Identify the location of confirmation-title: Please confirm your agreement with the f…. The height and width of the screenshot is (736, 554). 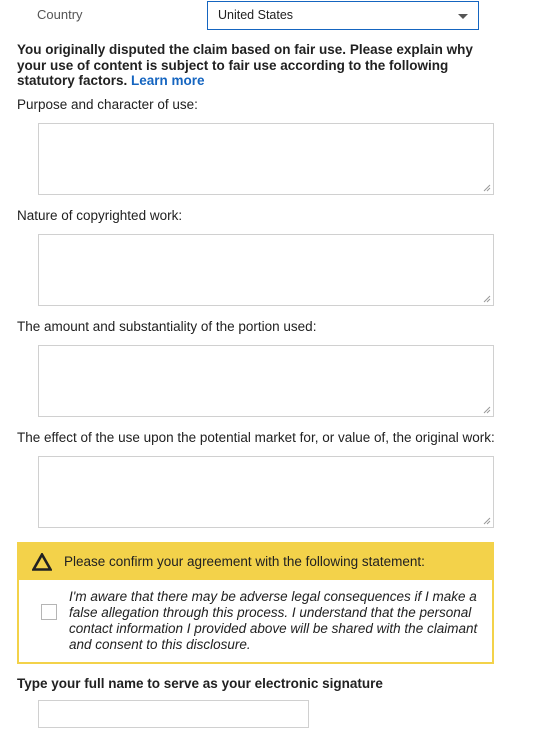
(244, 561).